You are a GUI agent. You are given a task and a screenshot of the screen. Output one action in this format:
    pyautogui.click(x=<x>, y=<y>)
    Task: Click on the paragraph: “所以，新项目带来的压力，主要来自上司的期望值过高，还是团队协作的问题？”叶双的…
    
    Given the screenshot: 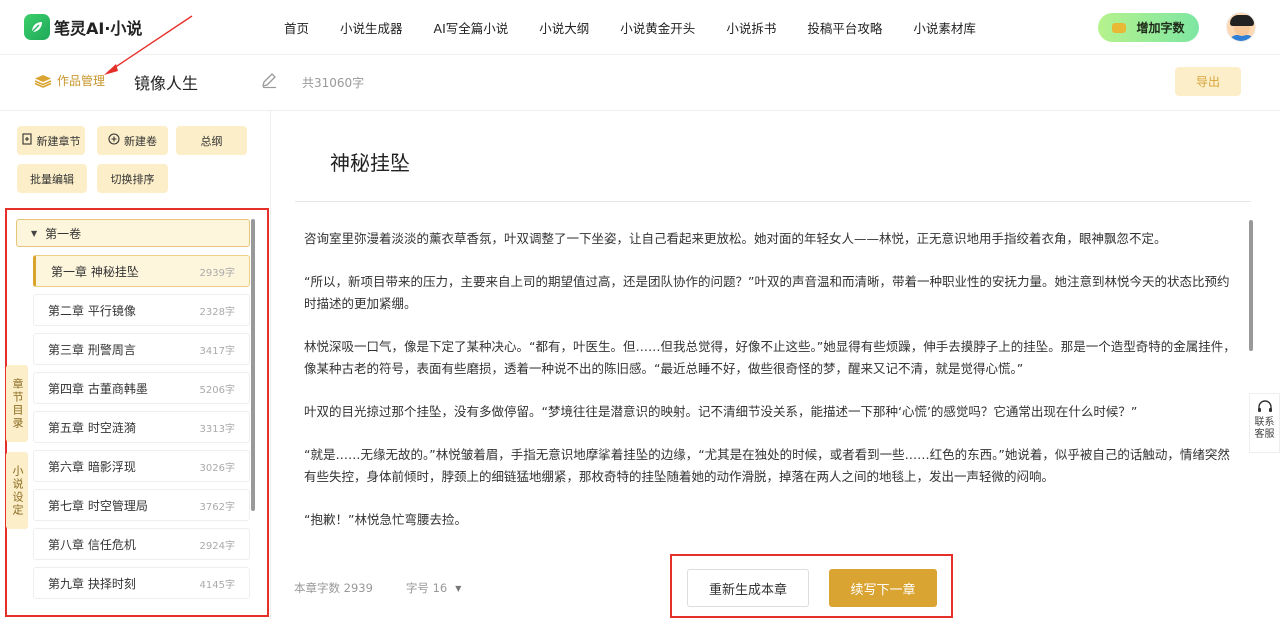 What is the action you would take?
    pyautogui.click(x=767, y=292)
    